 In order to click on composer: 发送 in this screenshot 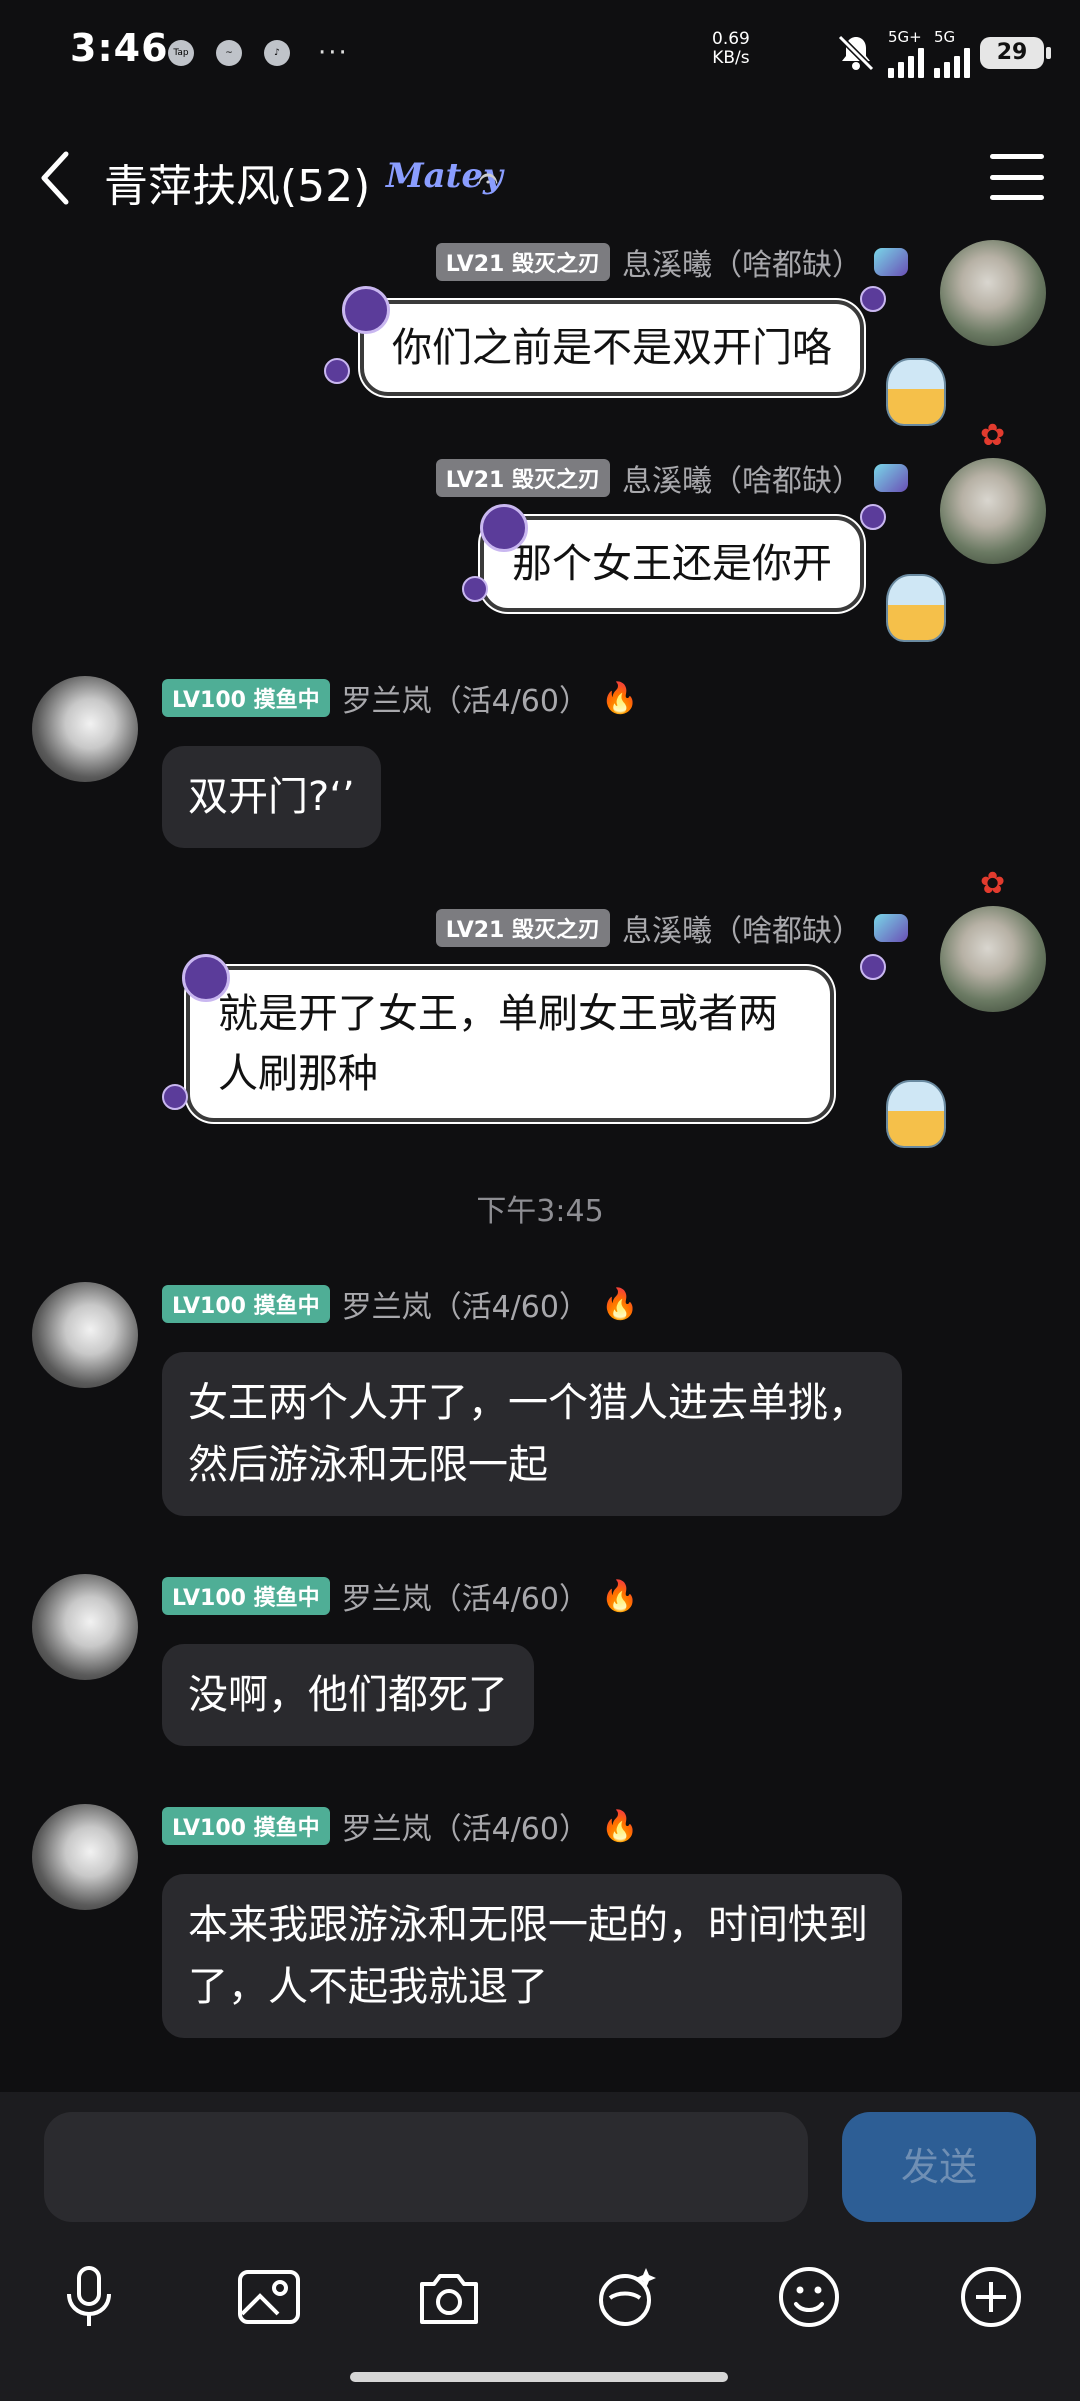, I will do `click(540, 2246)`.